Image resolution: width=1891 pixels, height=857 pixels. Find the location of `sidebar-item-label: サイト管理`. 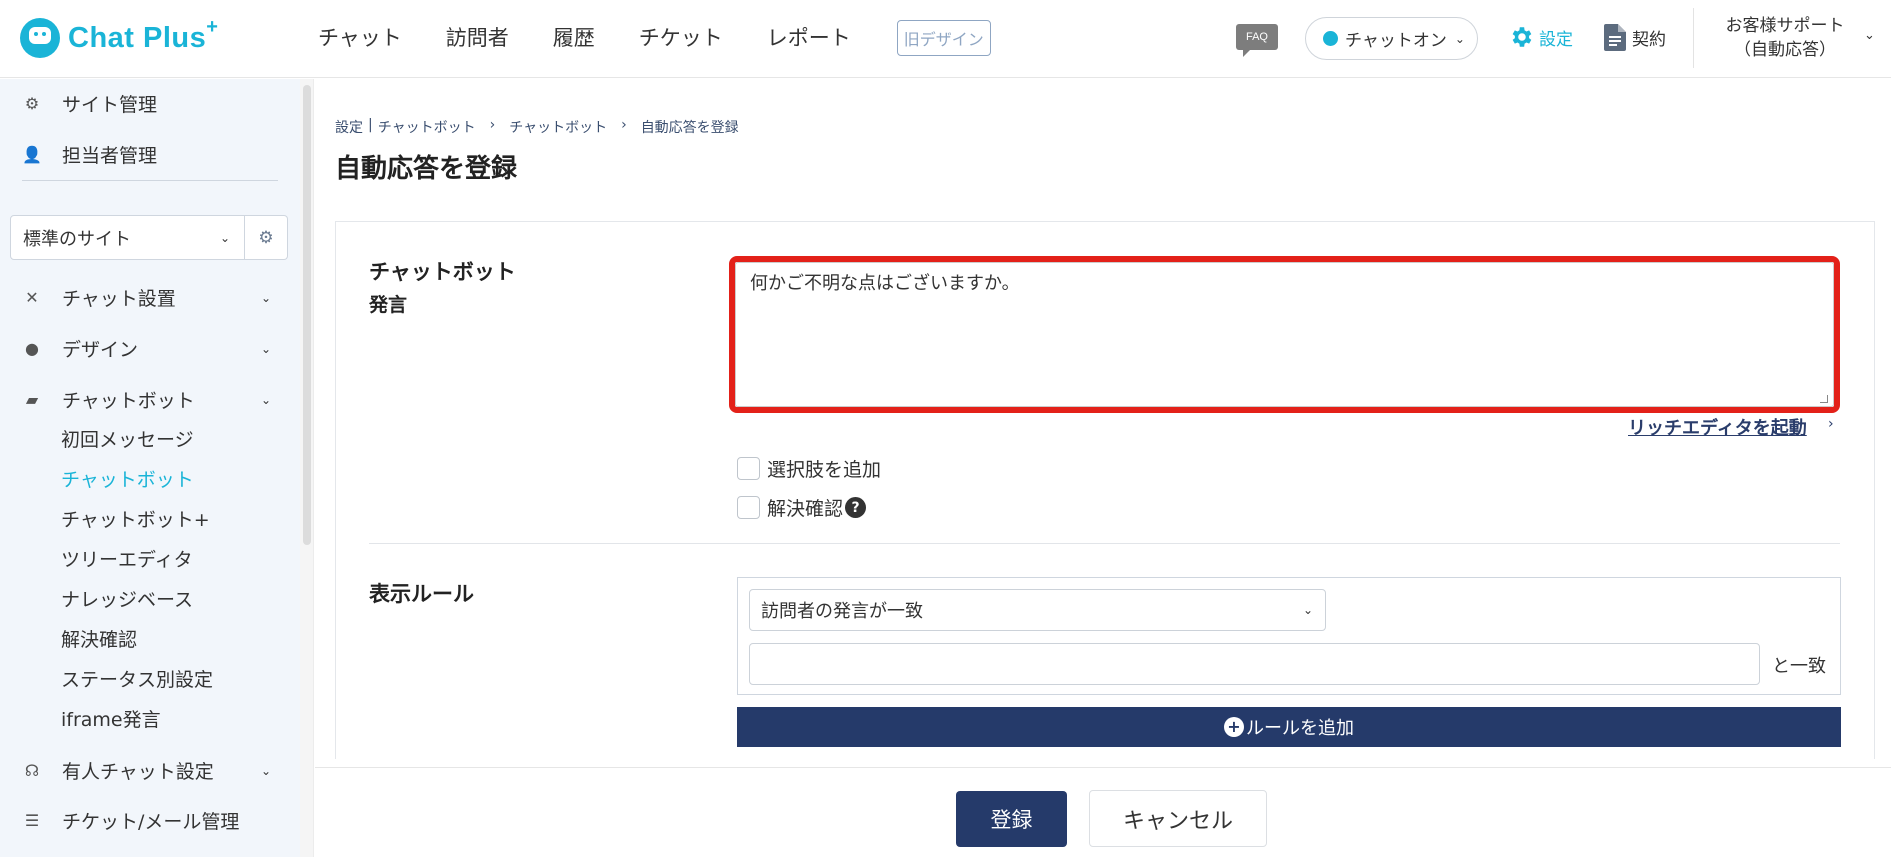

sidebar-item-label: サイト管理 is located at coordinates (110, 105).